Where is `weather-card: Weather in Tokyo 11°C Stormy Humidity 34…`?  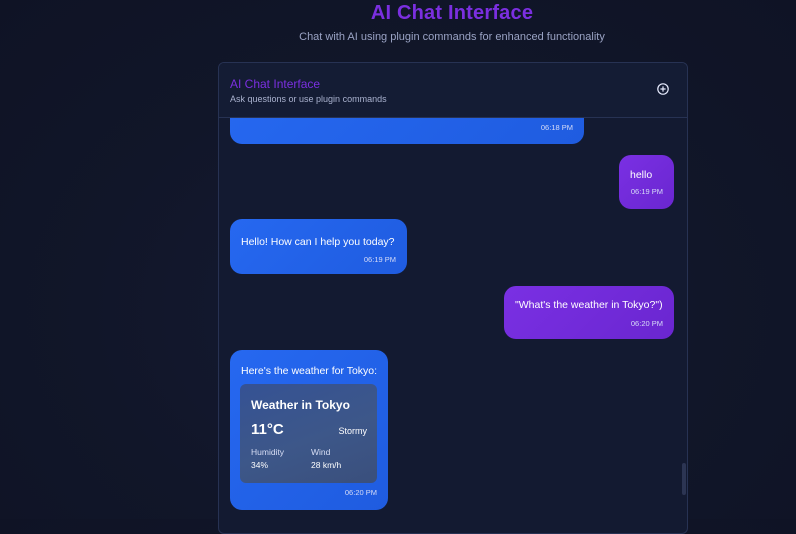 weather-card: Weather in Tokyo 11°C Stormy Humidity 34… is located at coordinates (308, 433).